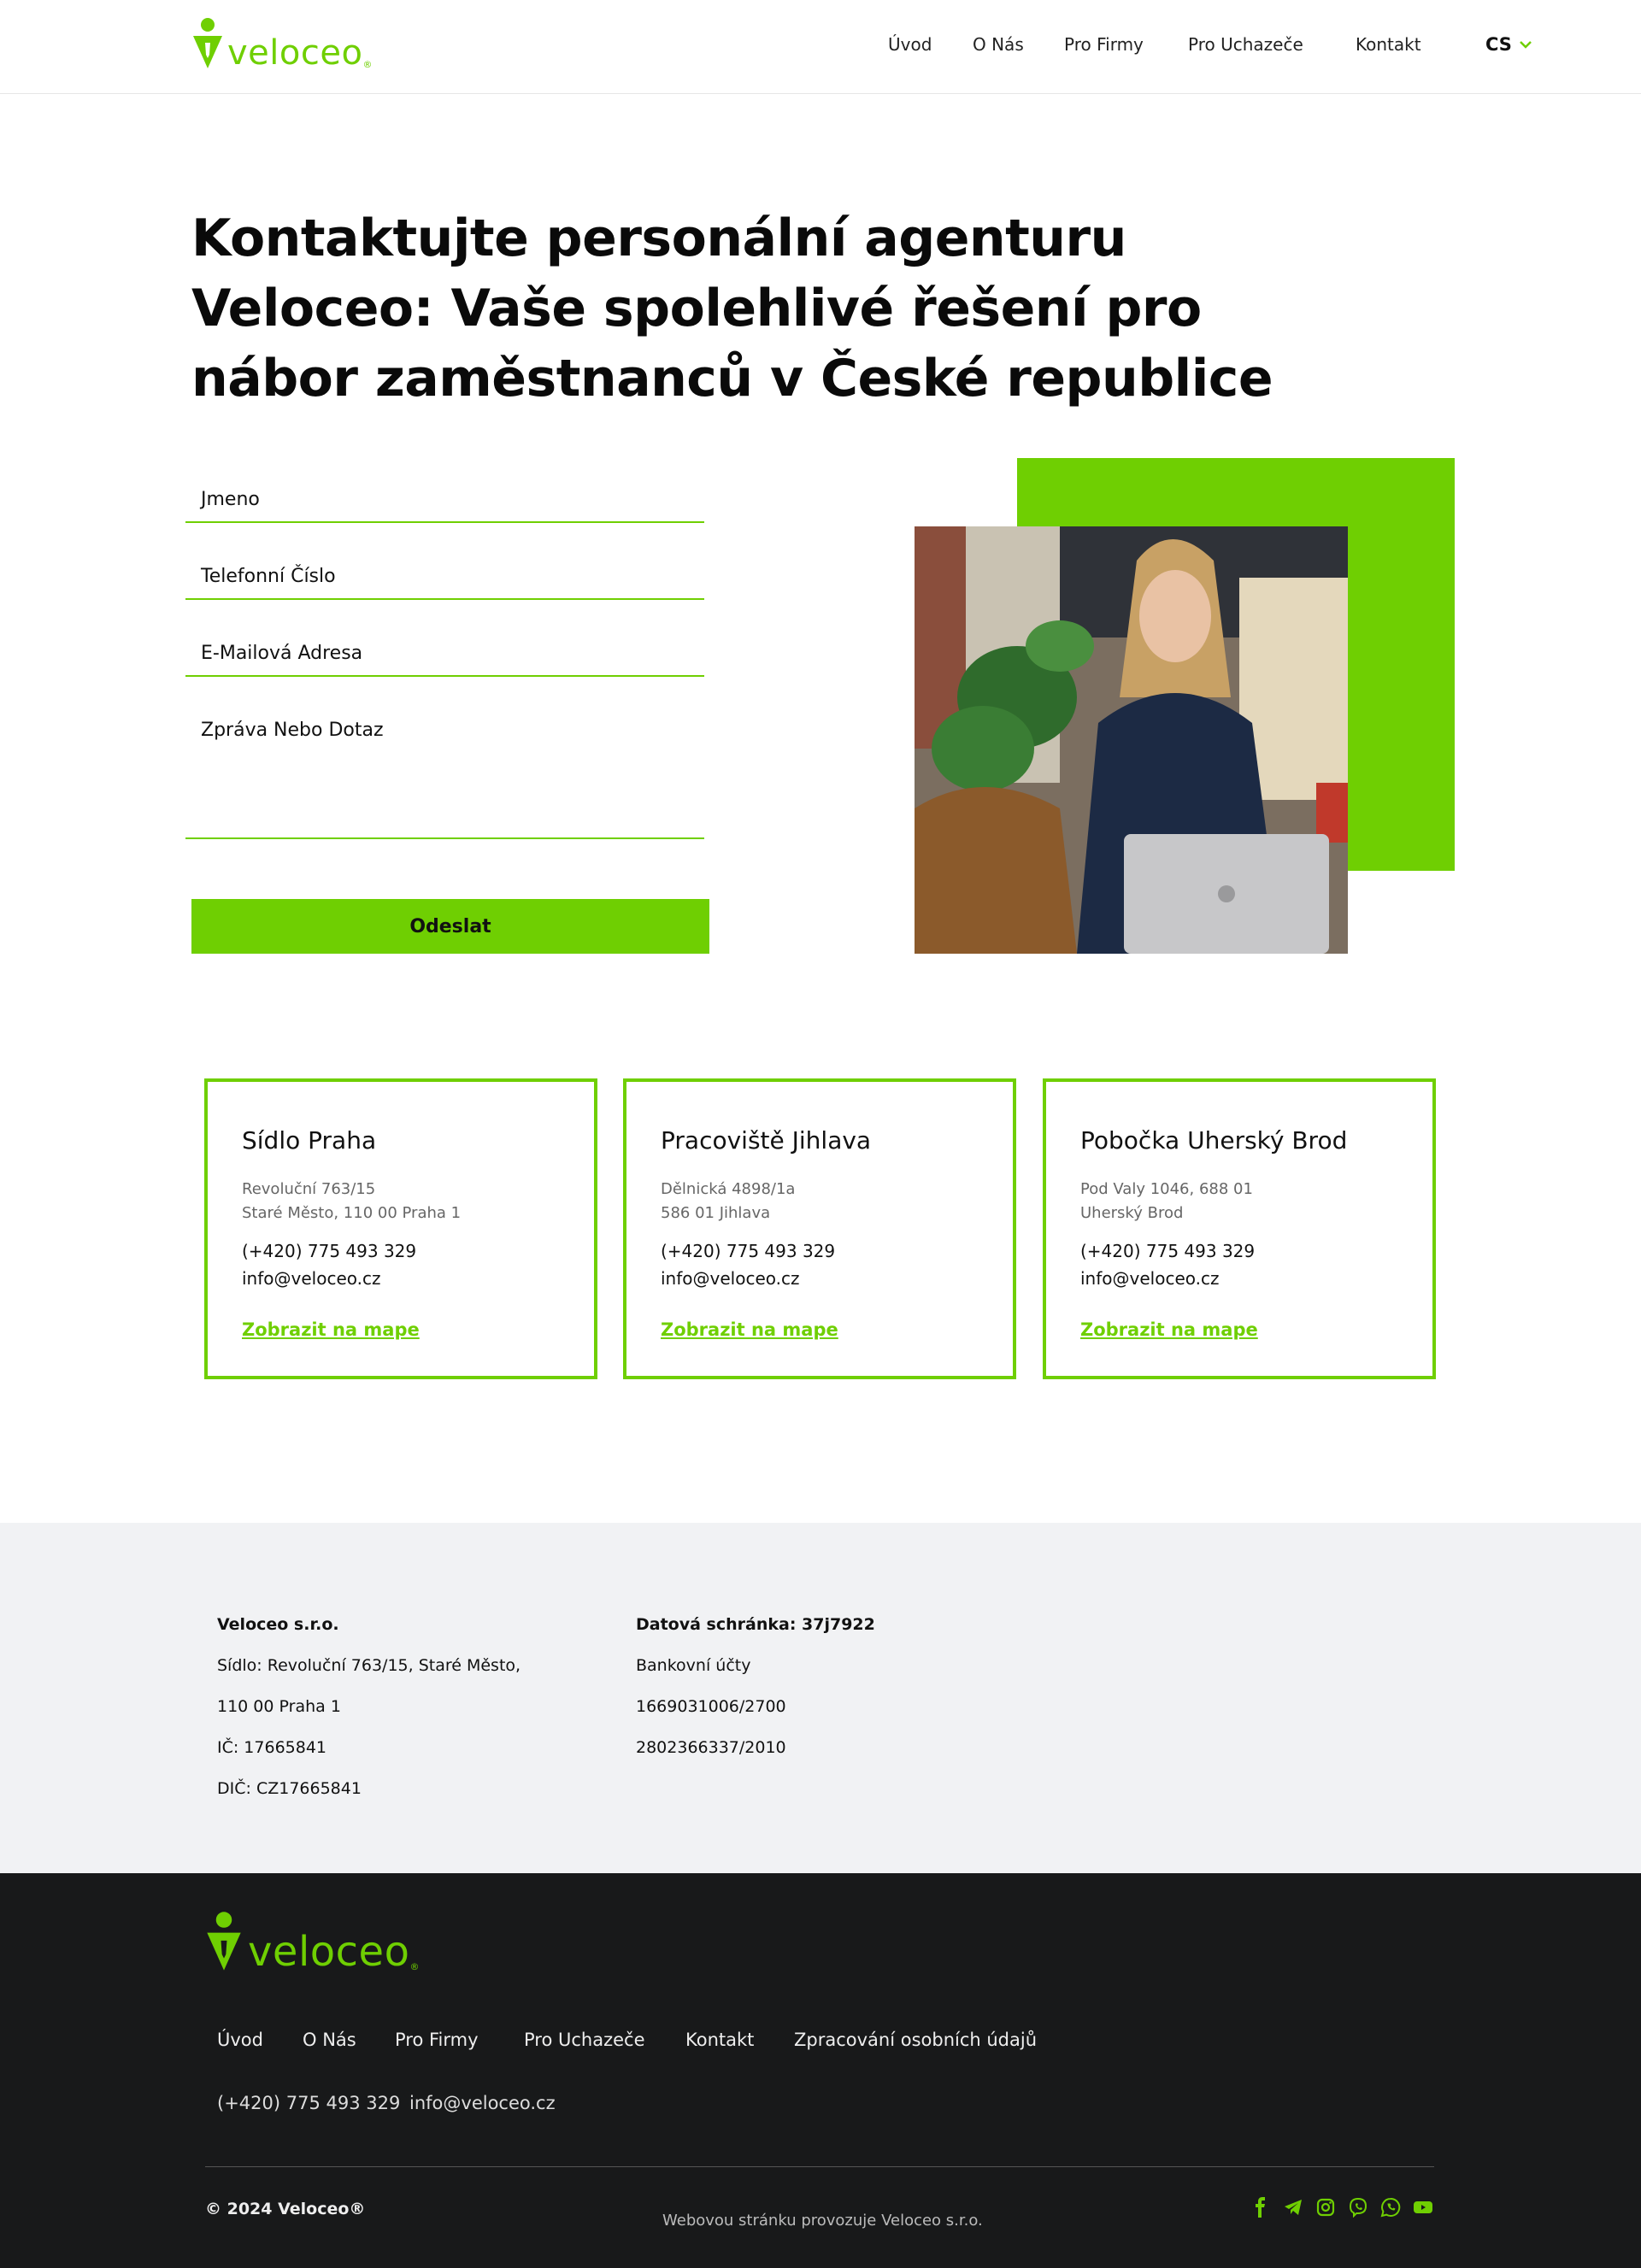  I want to click on youtube-icon, so click(1423, 2207).